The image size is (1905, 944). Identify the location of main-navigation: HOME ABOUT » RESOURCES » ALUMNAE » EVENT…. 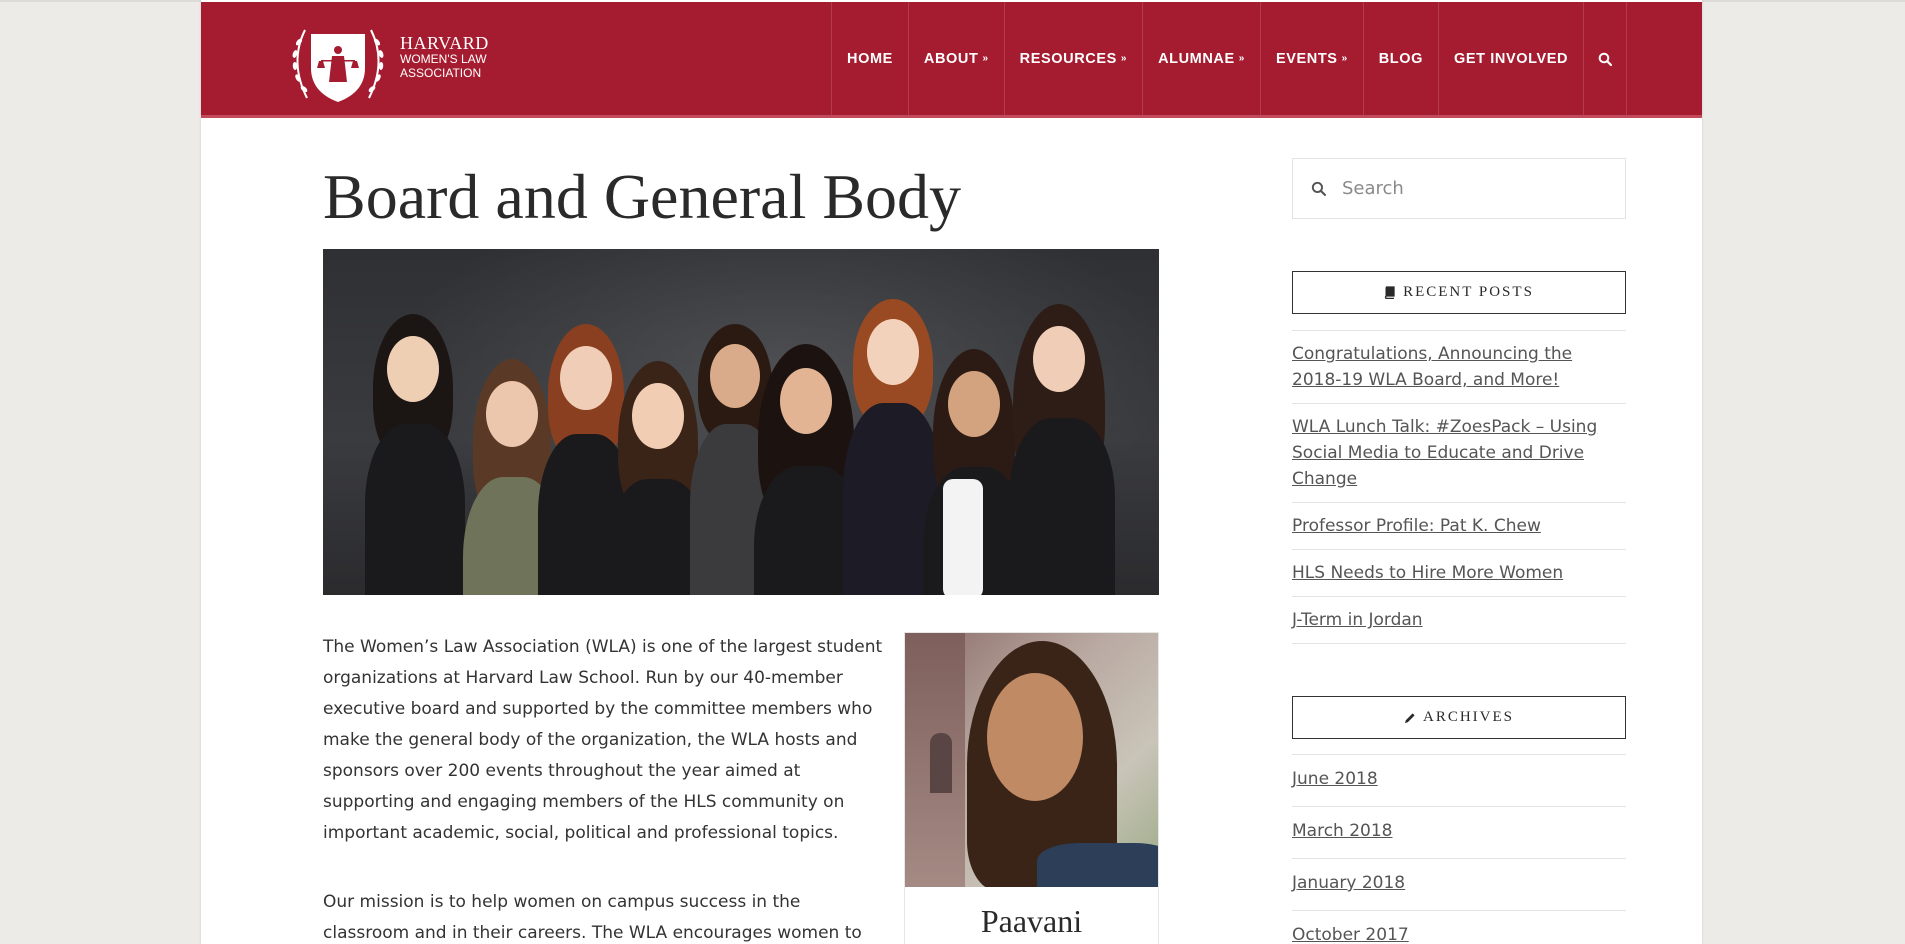
(1229, 58).